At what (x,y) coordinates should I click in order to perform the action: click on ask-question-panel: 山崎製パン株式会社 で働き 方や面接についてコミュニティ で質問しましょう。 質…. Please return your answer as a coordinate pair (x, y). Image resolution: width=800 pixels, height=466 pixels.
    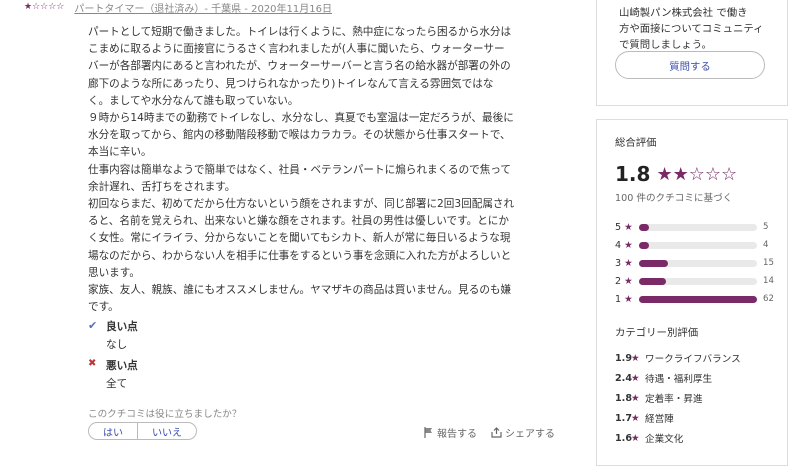
    Looking at the image, I should click on (692, 53).